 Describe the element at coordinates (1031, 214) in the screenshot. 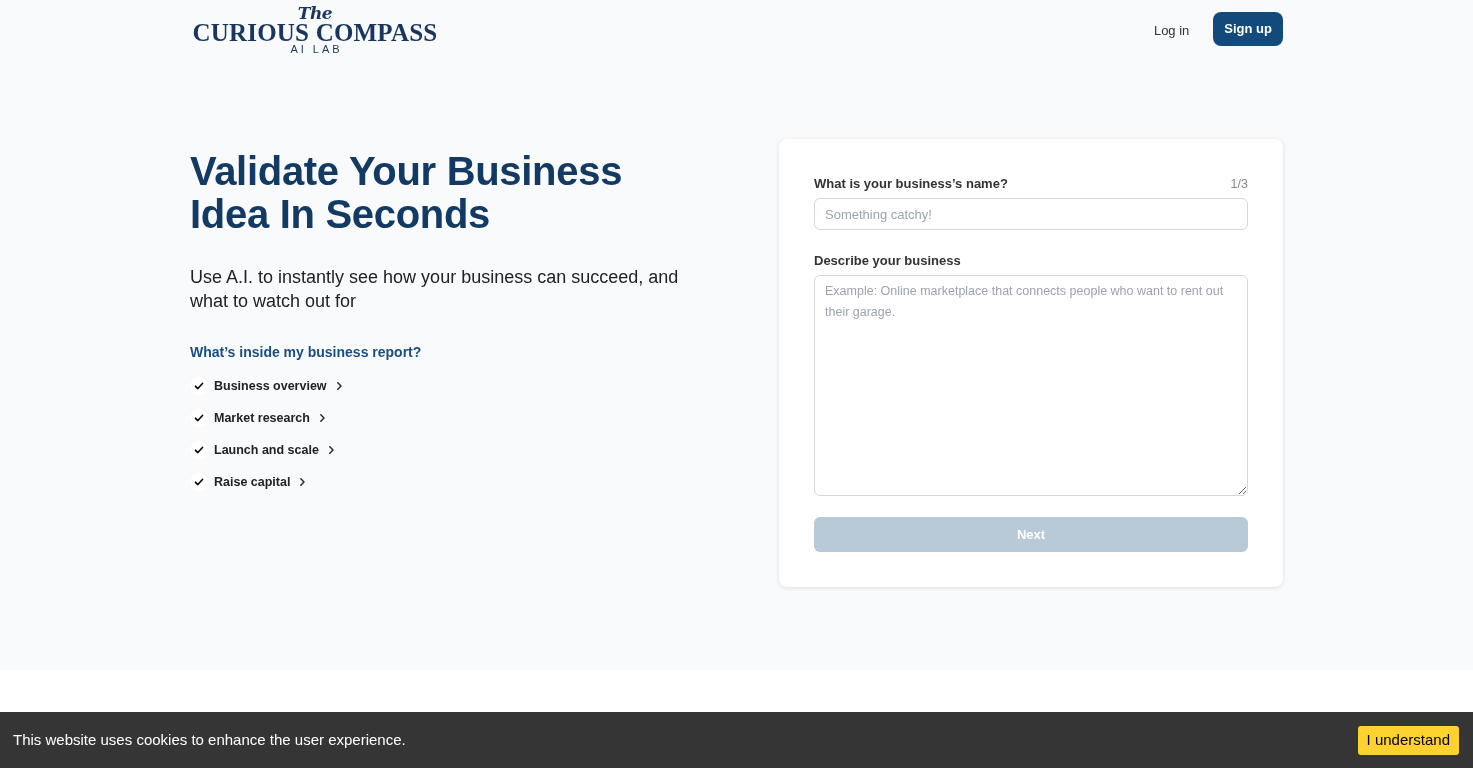

I see `name-input: Something catchy!` at that location.